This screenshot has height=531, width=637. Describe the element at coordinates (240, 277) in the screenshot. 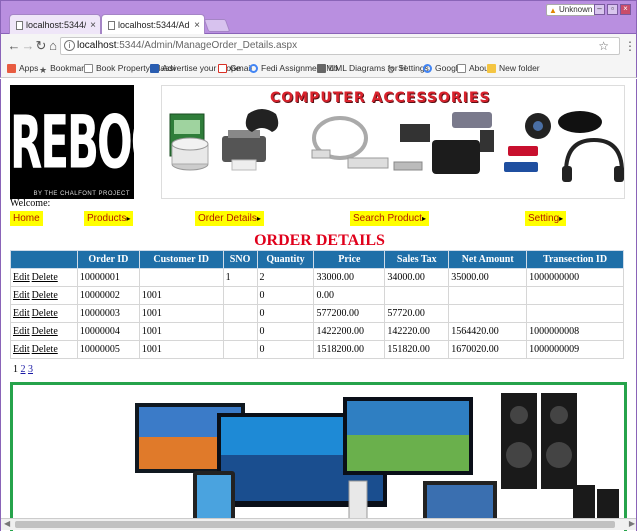

I see `table-cell: 1` at that location.